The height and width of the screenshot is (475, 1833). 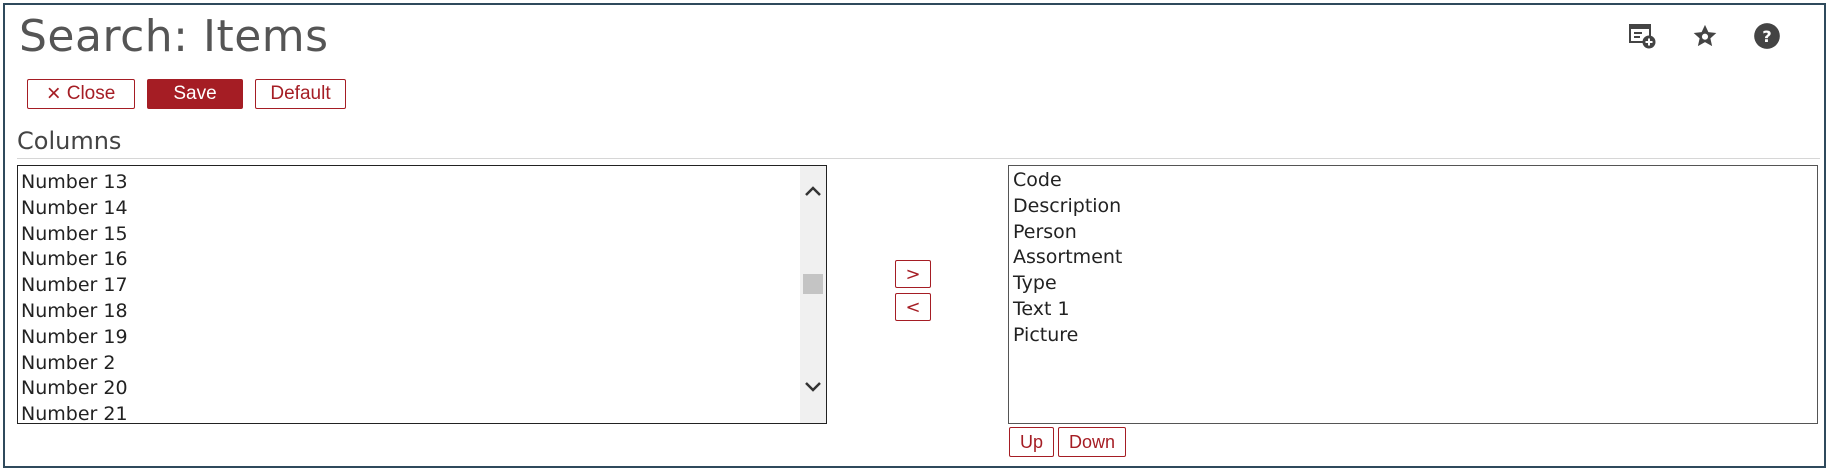 What do you see at coordinates (1067, 336) in the screenshot?
I see `list-item: Picture` at bounding box center [1067, 336].